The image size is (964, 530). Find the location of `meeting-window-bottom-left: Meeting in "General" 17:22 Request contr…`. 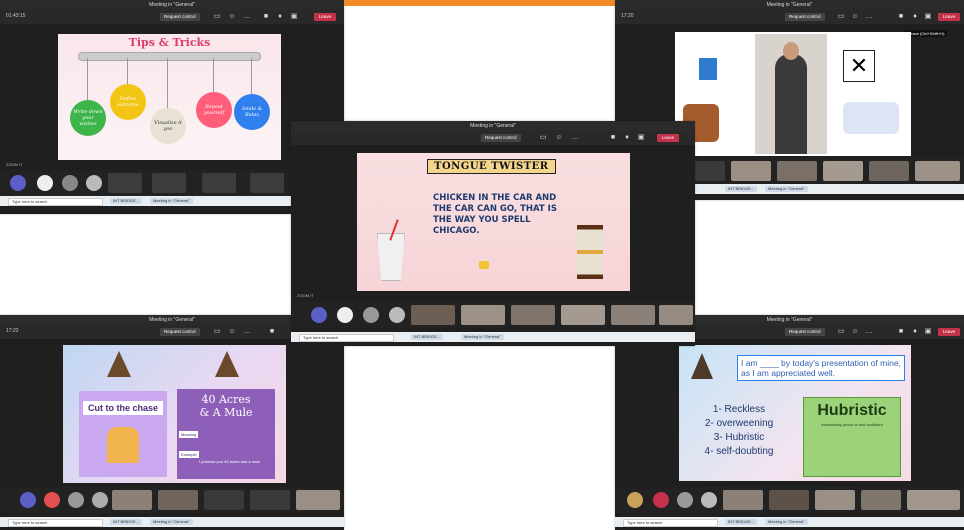

meeting-window-bottom-left: Meeting in "General" 17:22 Request contr… is located at coordinates (172, 422).